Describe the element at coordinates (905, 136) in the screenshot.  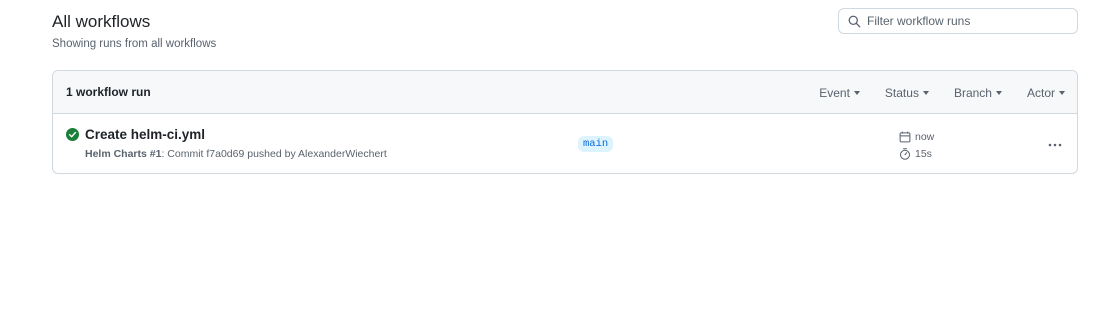
I see `calendar-icon` at that location.